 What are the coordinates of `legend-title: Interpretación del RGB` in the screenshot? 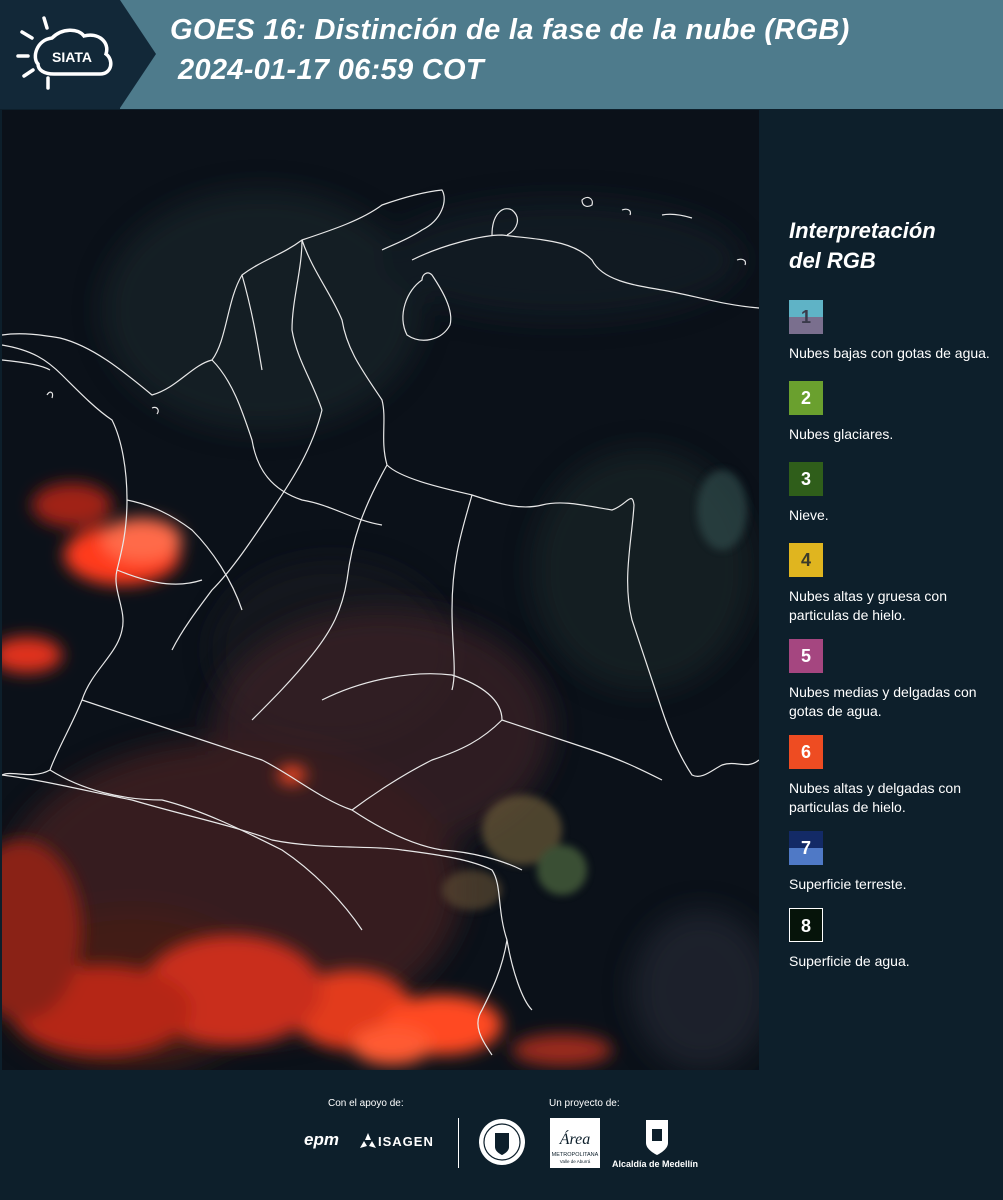 It's located at (894, 246).